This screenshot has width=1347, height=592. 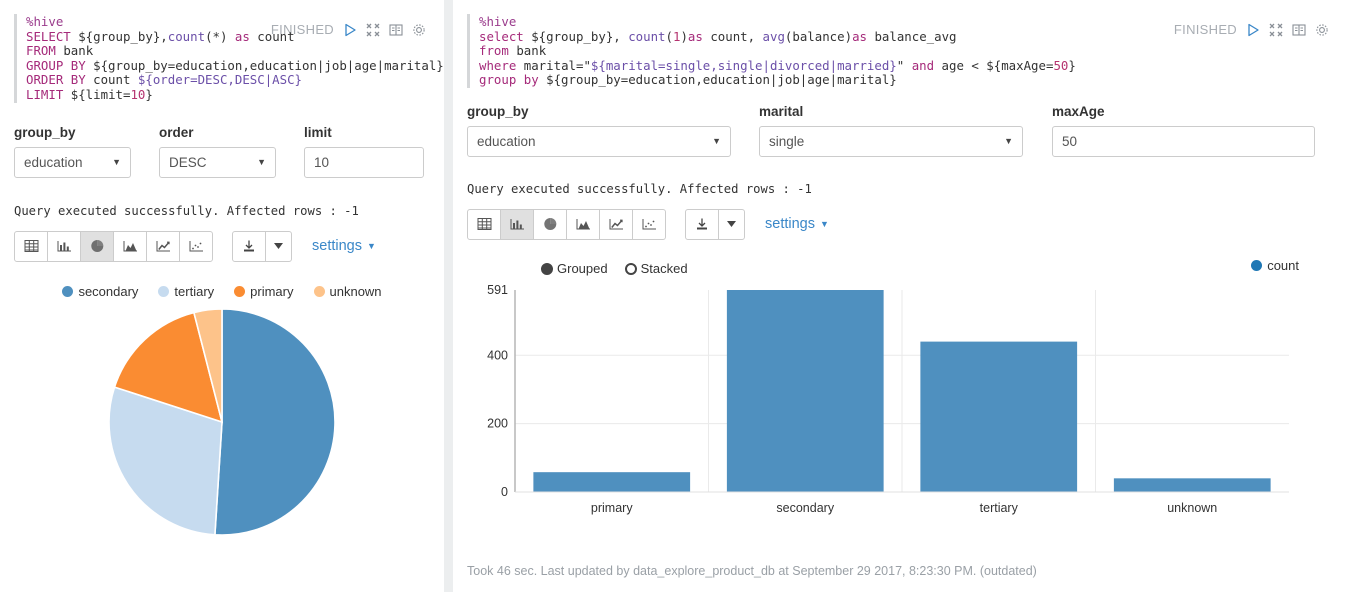 I want to click on settings-link-right: settings ▼, so click(x=797, y=224).